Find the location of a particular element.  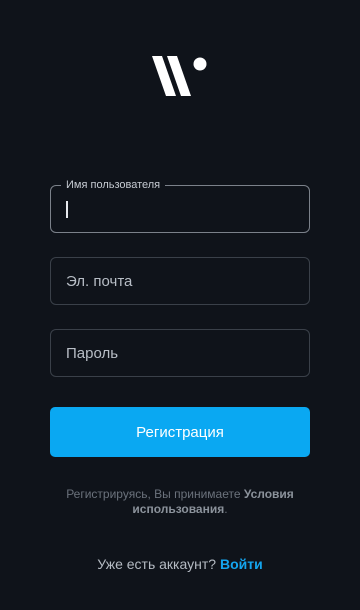

login-question: Уже есть аккаунт? is located at coordinates (157, 564).